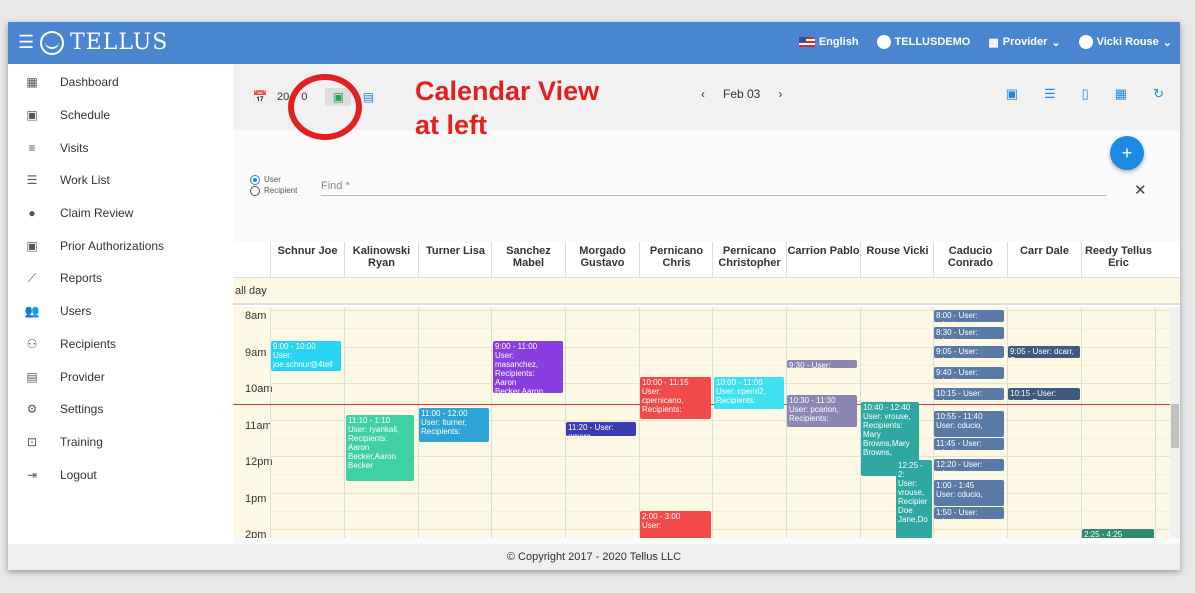 Image resolution: width=1195 pixels, height=593 pixels. Describe the element at coordinates (676, 259) in the screenshot. I see `column-header: Pernicano Chris` at that location.